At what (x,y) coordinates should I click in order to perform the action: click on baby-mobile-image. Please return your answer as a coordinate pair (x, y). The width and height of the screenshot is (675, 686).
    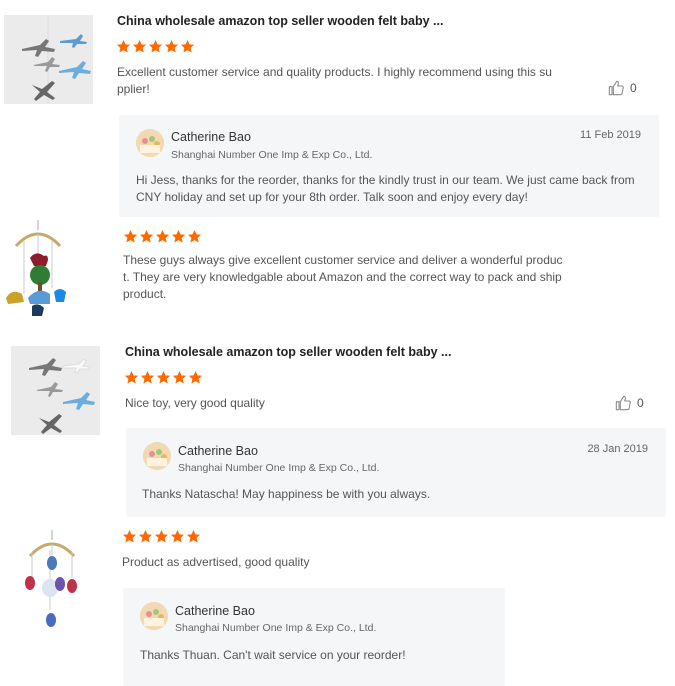
    Looking at the image, I should click on (36, 268).